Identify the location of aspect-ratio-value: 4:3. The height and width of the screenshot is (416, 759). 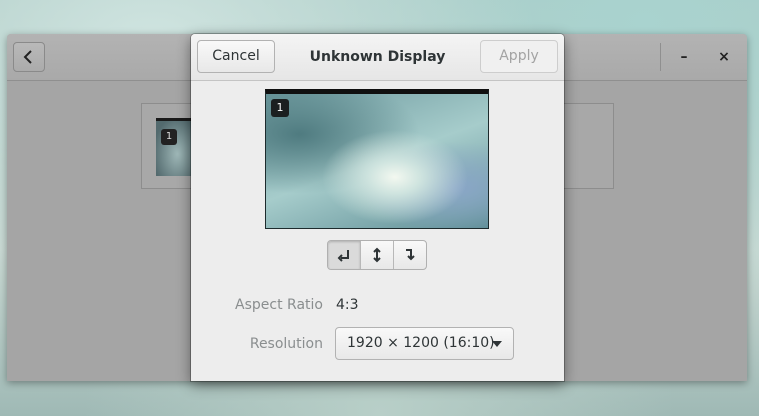
(347, 305).